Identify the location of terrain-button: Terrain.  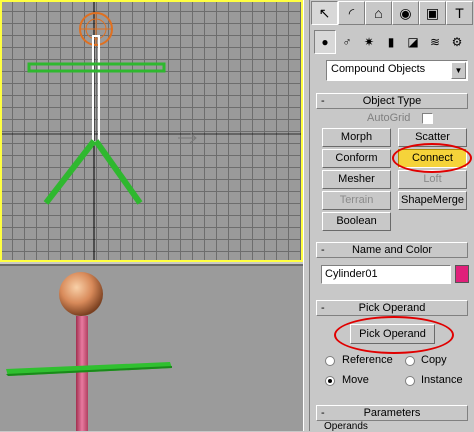
(356, 200).